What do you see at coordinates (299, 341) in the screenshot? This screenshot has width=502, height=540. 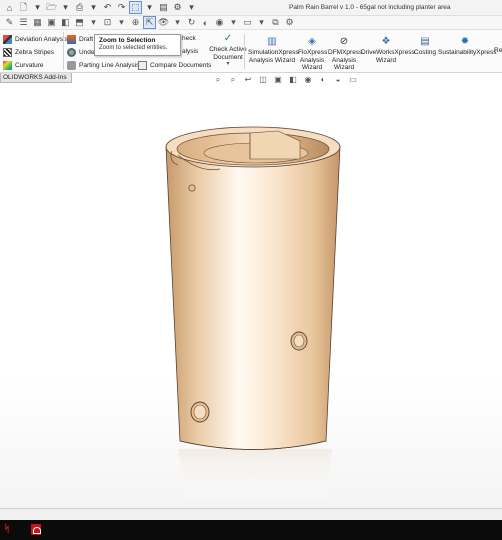 I see `side-outlet-inner` at bounding box center [299, 341].